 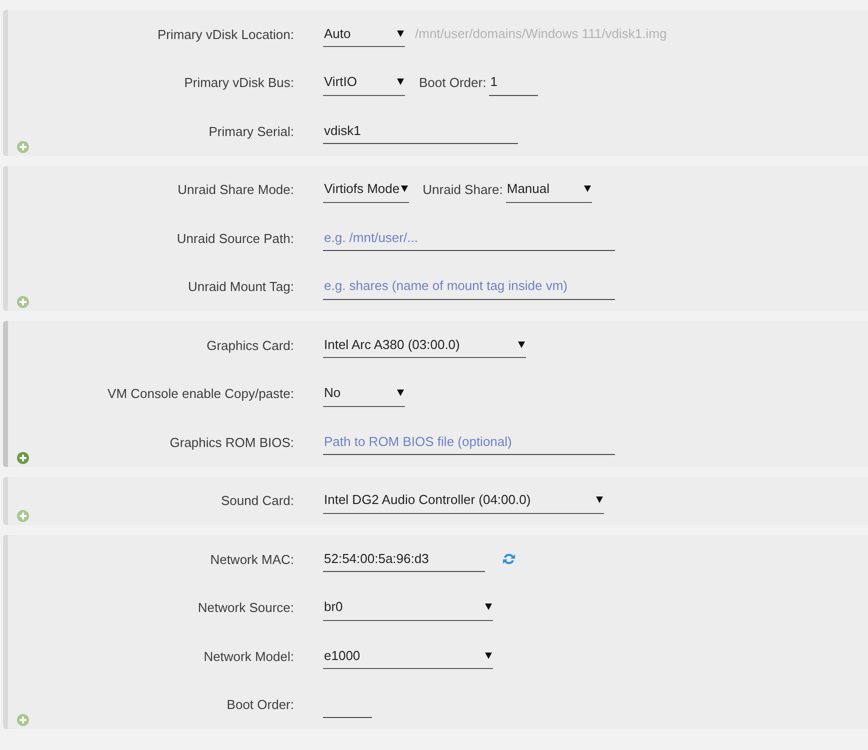 I want to click on text-field: vdisk1, so click(x=420, y=131).